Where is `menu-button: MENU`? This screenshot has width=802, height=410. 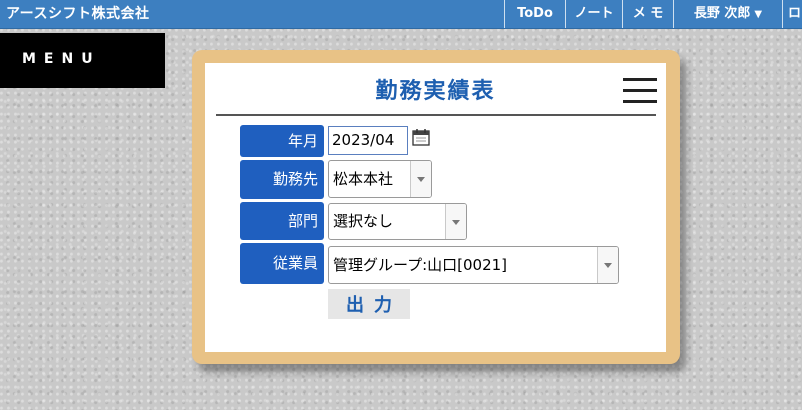 menu-button: MENU is located at coordinates (82, 60).